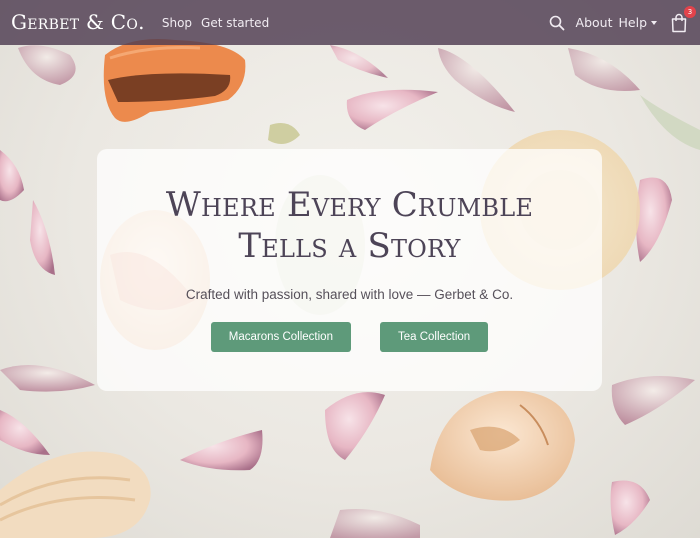 The width and height of the screenshot is (700, 538). What do you see at coordinates (280, 337) in the screenshot?
I see `macarons-collection-button: Macarons Collection` at bounding box center [280, 337].